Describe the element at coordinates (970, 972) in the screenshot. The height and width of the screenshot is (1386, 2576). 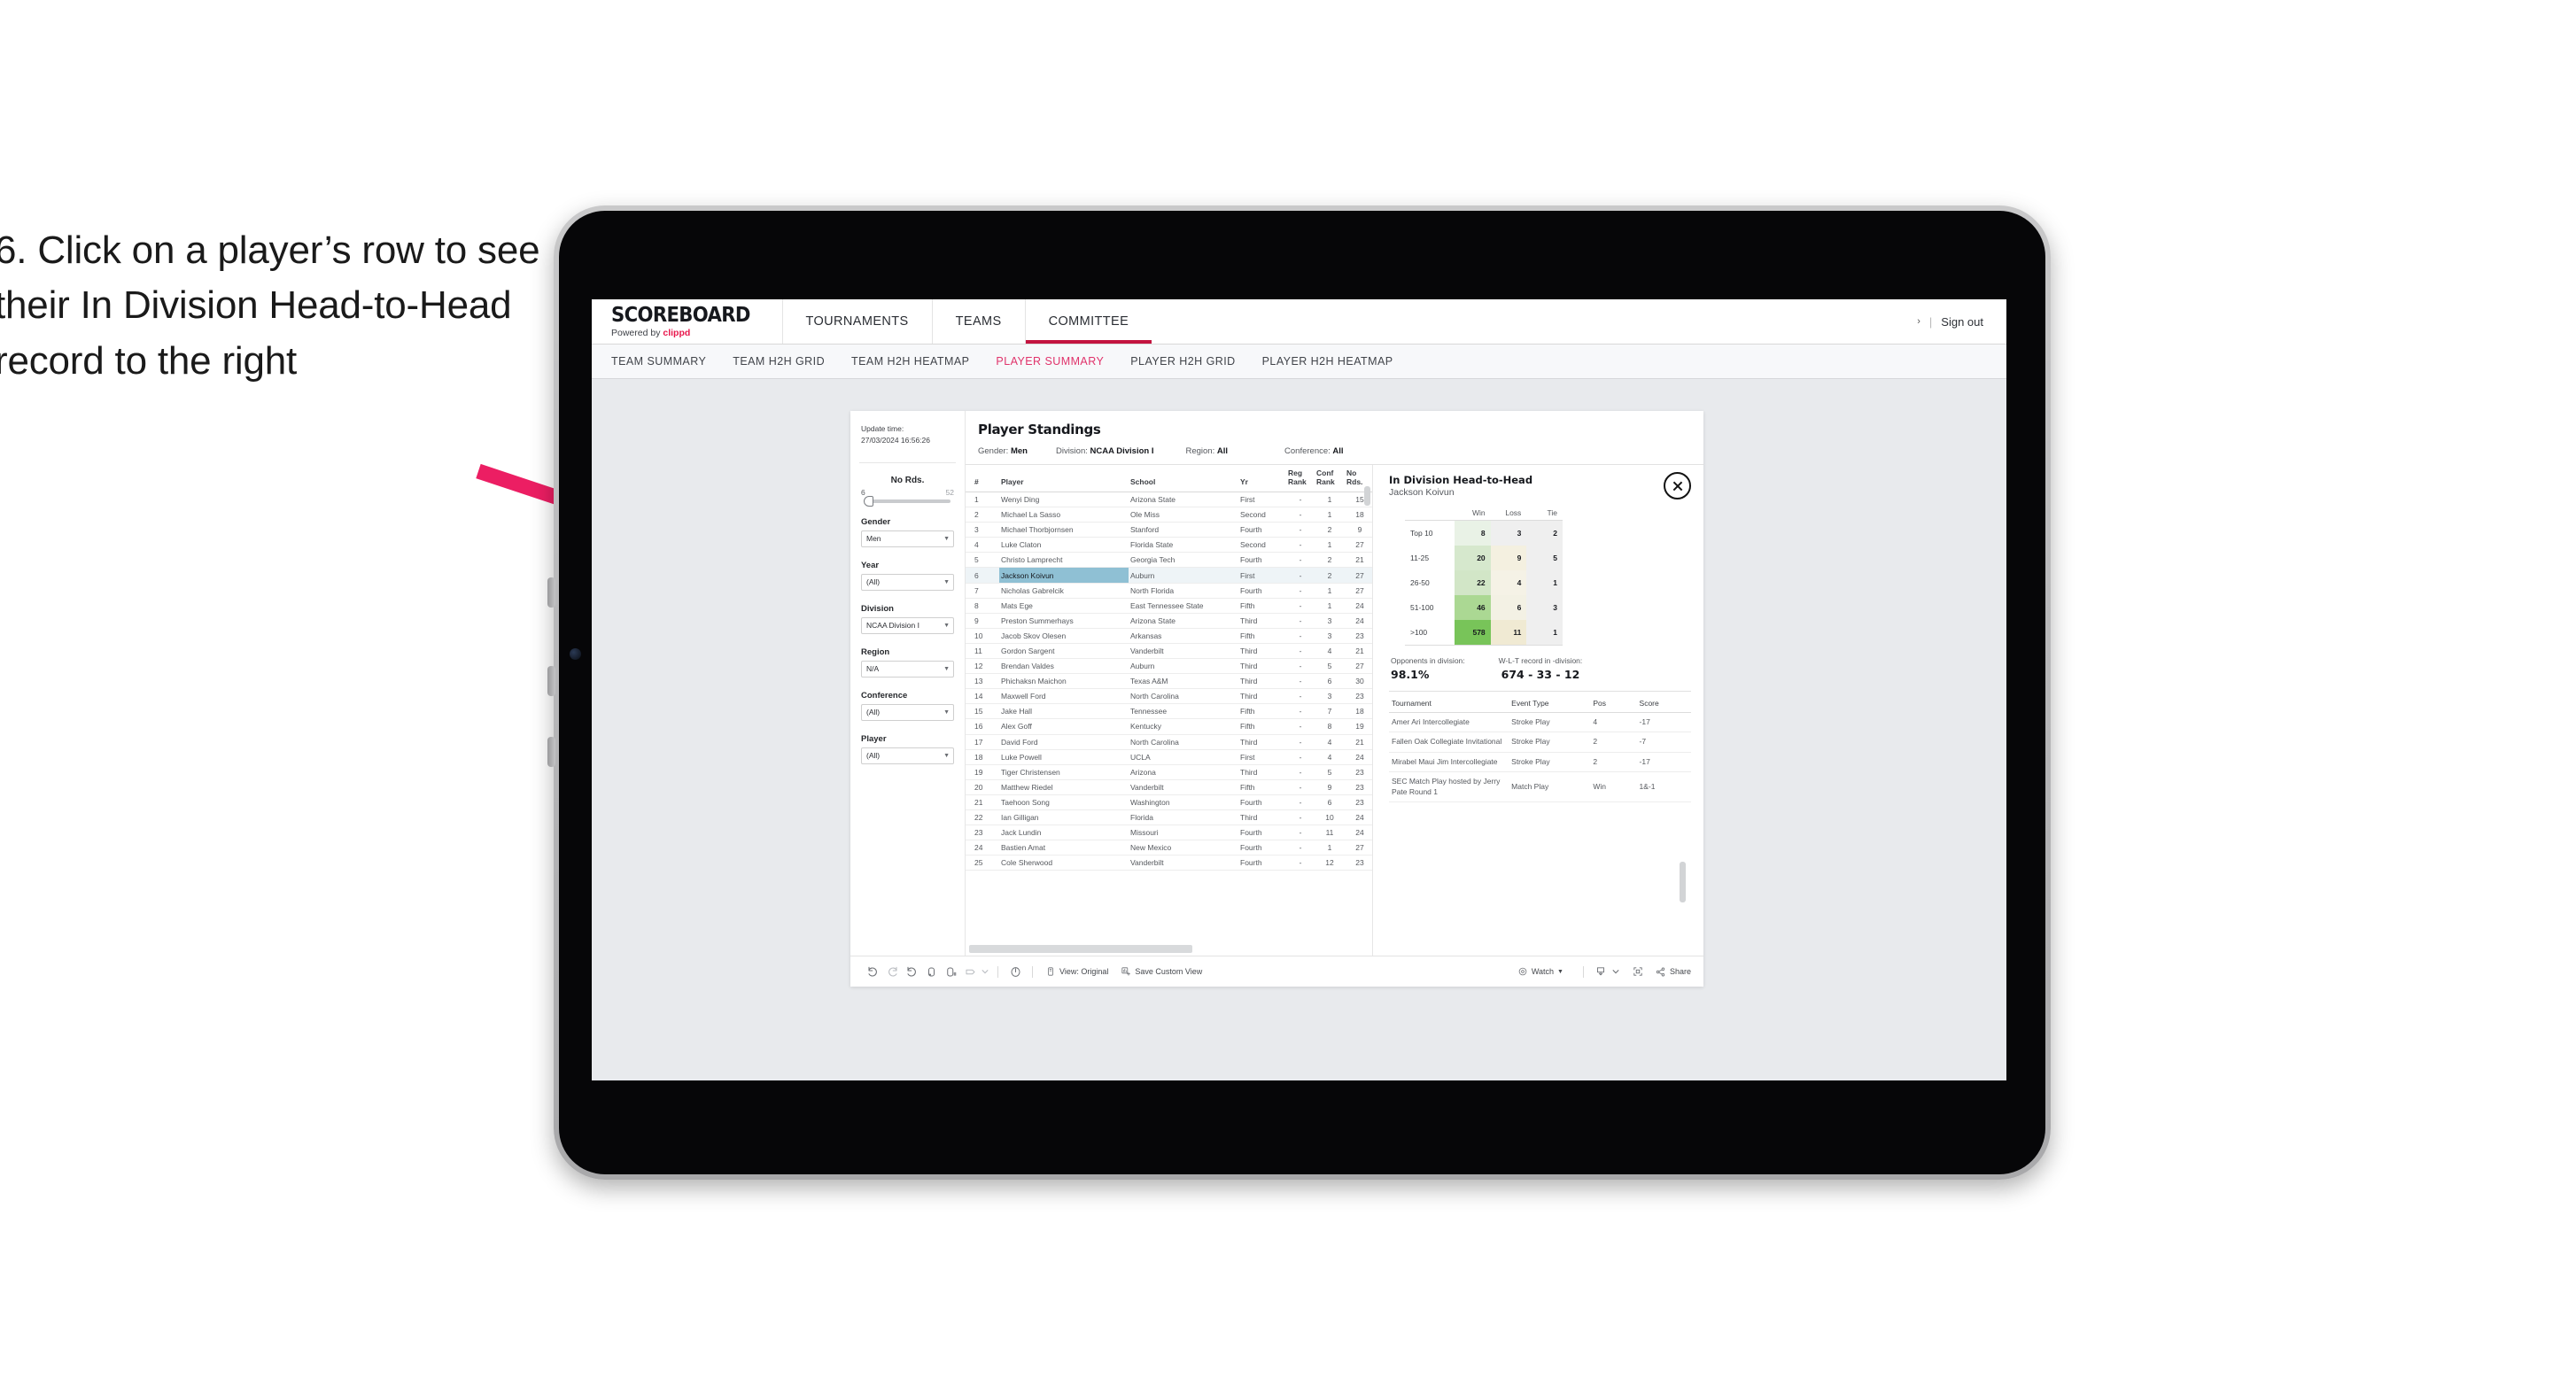
I see `highlight-icon` at that location.